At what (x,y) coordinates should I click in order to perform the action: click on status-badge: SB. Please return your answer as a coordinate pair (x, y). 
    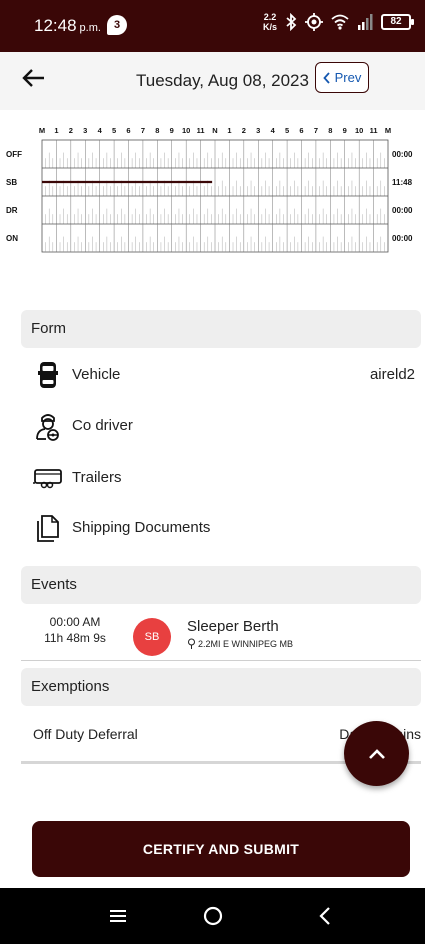
    Looking at the image, I should click on (152, 637).